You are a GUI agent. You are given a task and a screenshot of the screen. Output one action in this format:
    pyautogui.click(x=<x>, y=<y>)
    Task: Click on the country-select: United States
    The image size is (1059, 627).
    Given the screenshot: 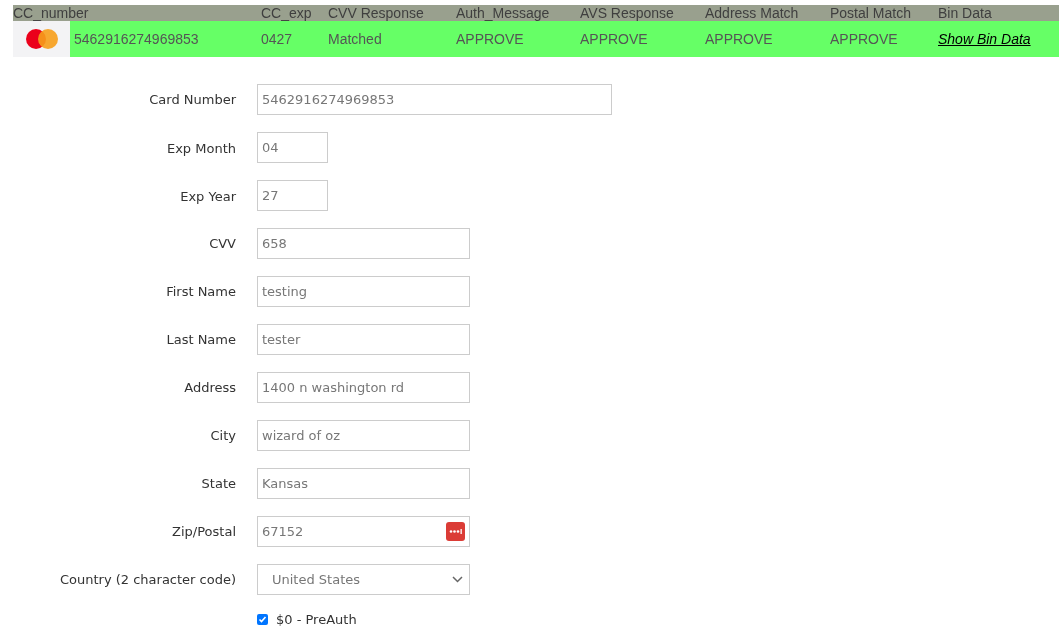 What is the action you would take?
    pyautogui.click(x=363, y=579)
    